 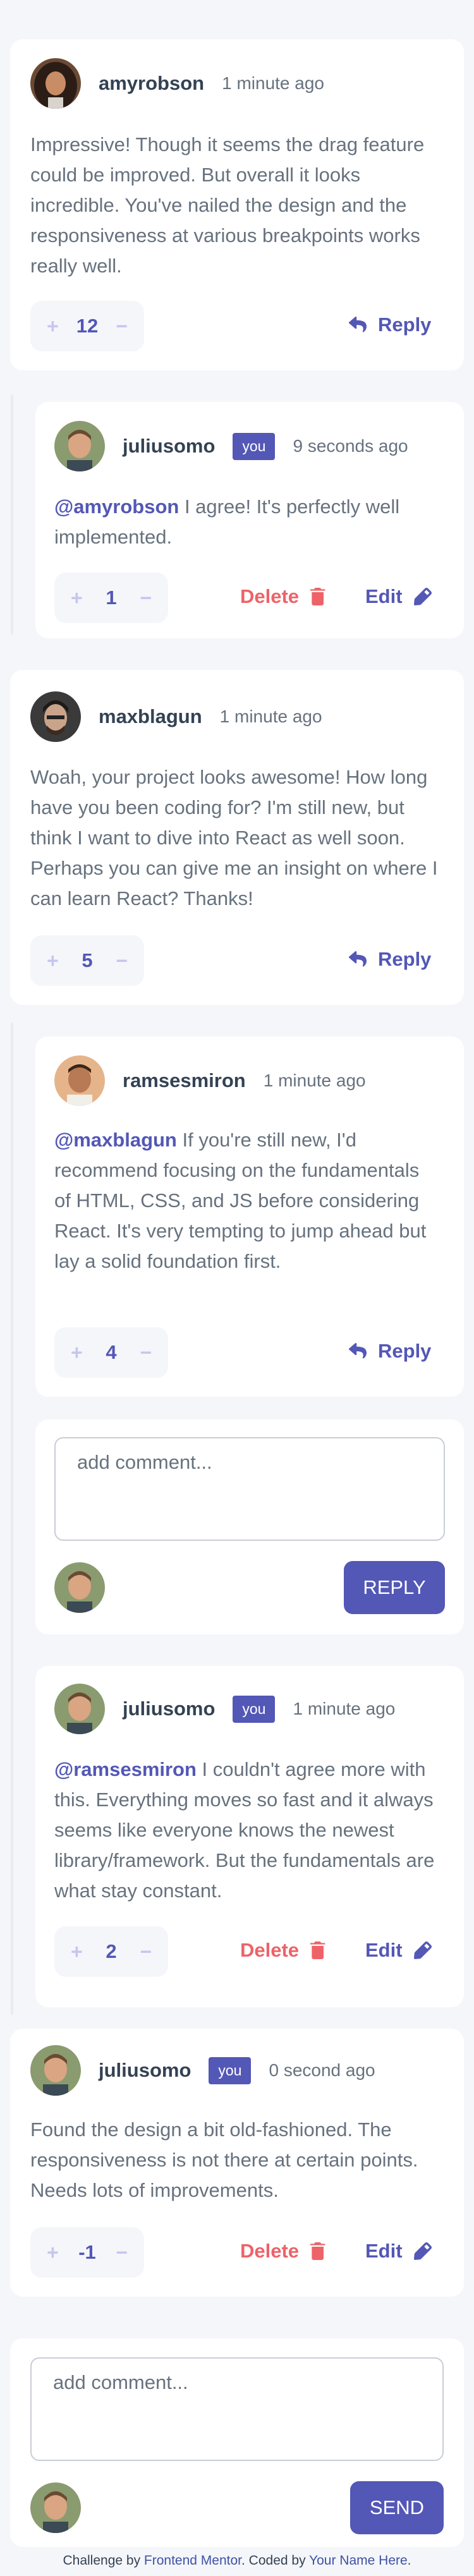 What do you see at coordinates (202, 2070) in the screenshot?
I see `comment-header: juliusomo you 0 second ago` at bounding box center [202, 2070].